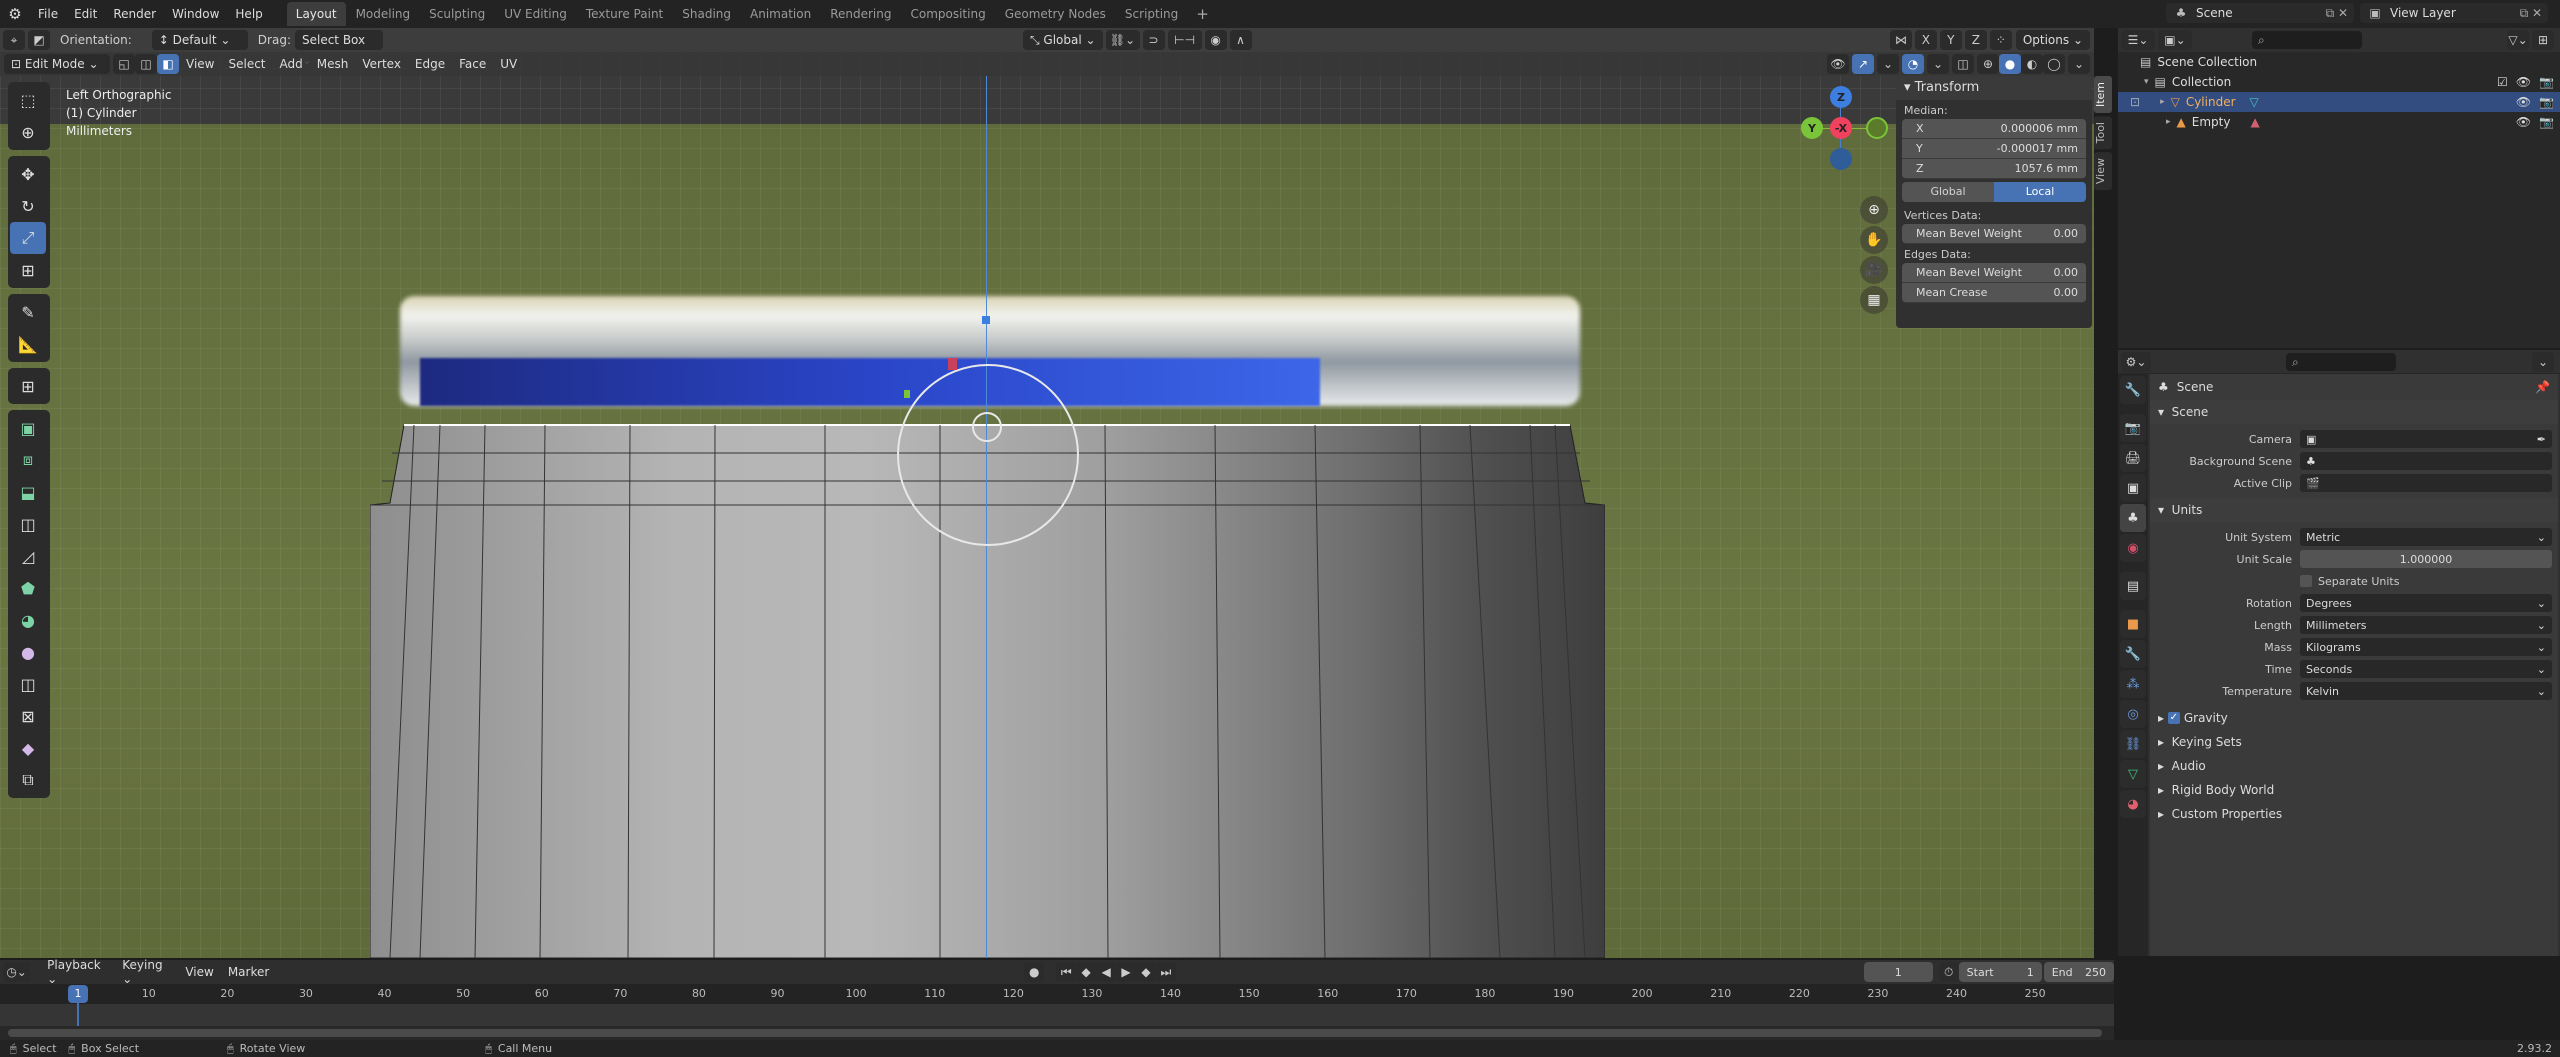  What do you see at coordinates (2426, 603) in the screenshot?
I see `rotation-dropdown: Degrees ⌄` at bounding box center [2426, 603].